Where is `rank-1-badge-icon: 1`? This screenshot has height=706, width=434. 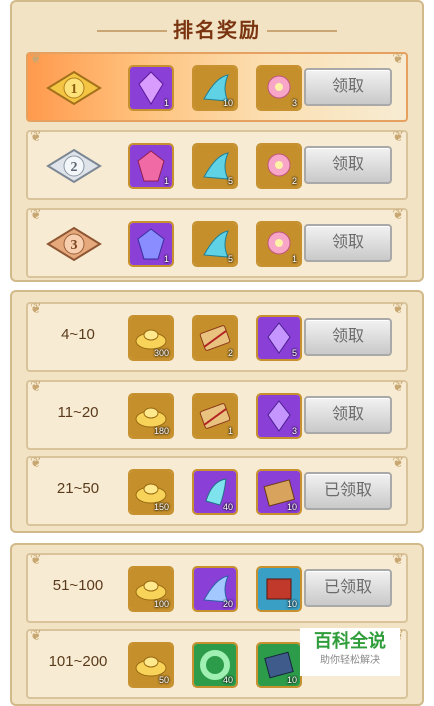 rank-1-badge-icon: 1 is located at coordinates (74, 88).